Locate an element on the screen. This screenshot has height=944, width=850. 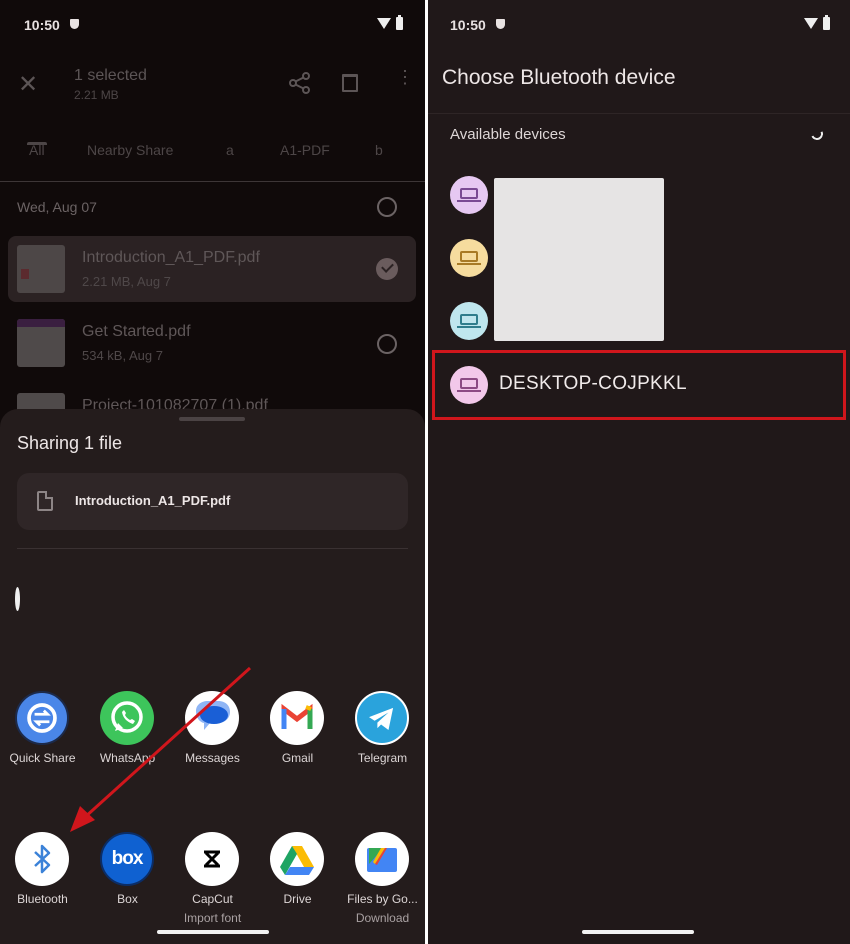
delete-icon is located at coordinates (350, 83).